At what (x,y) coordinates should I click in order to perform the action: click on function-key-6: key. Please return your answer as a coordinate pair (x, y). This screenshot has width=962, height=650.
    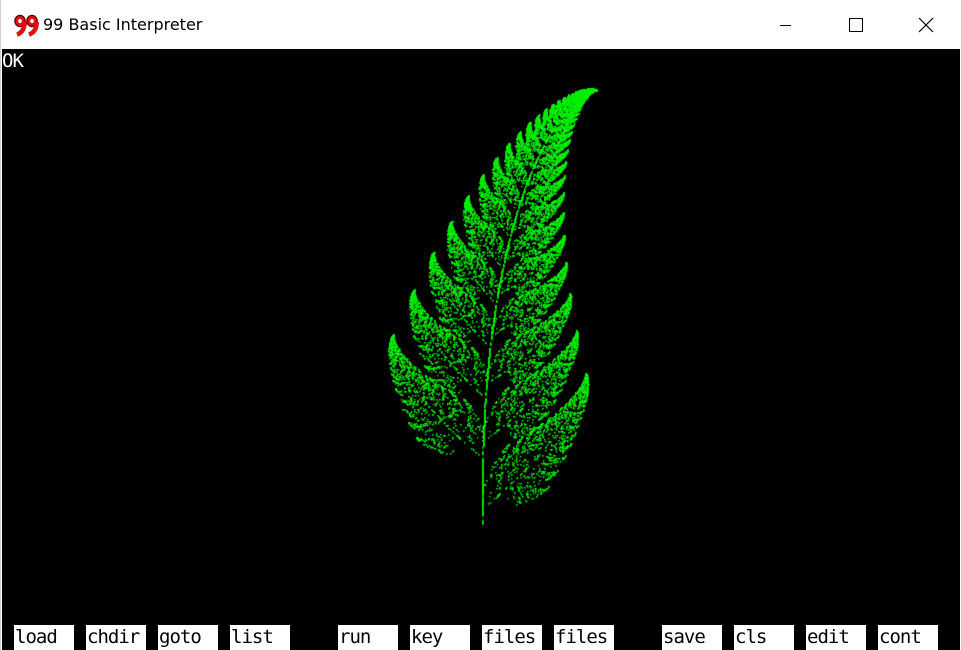
    Looking at the image, I should click on (440, 637).